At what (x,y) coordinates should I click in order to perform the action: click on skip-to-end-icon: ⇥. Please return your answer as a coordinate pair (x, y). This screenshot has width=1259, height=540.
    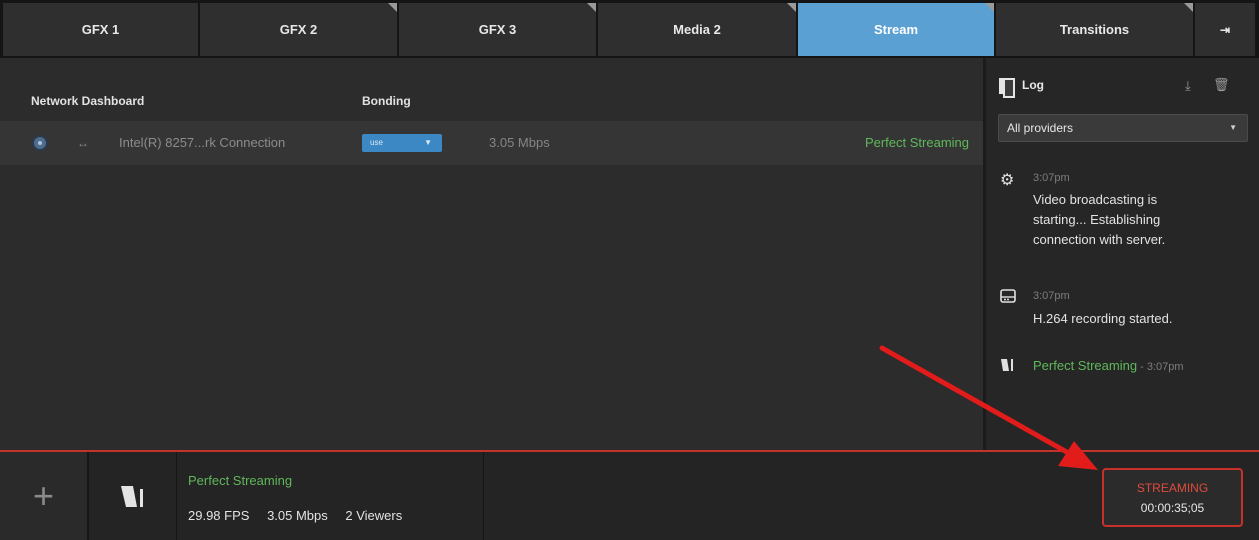
    Looking at the image, I should click on (1225, 29).